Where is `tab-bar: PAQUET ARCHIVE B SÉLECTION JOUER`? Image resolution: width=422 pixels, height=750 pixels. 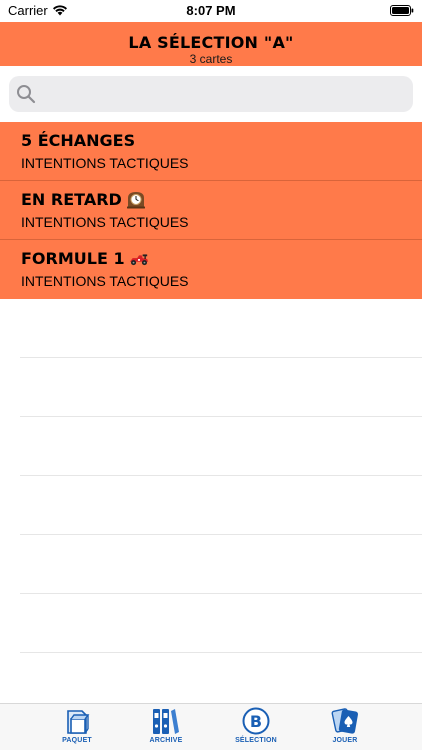
tab-bar: PAQUET ARCHIVE B SÉLECTION JOUER is located at coordinates (211, 726).